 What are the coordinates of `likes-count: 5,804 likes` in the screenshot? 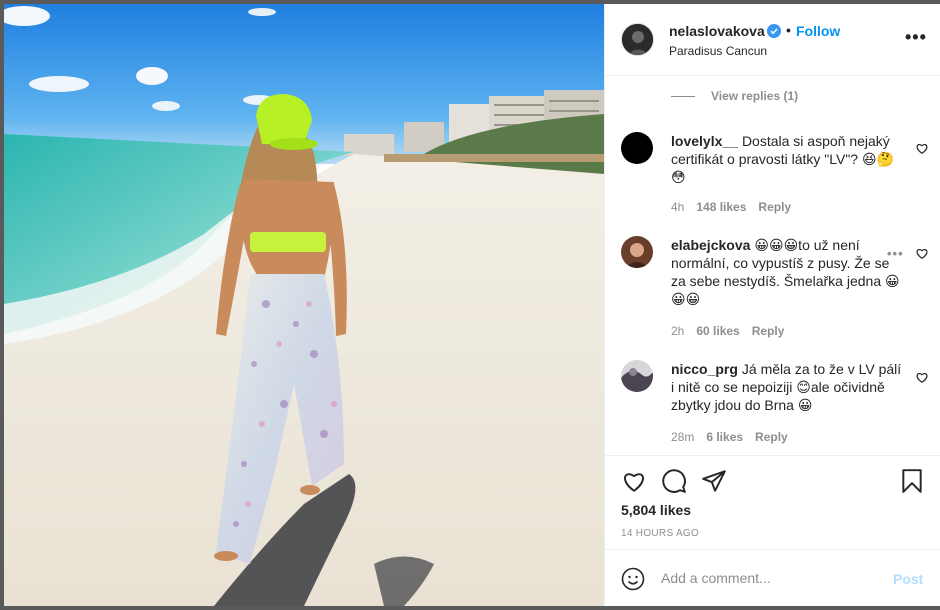 It's located at (656, 510).